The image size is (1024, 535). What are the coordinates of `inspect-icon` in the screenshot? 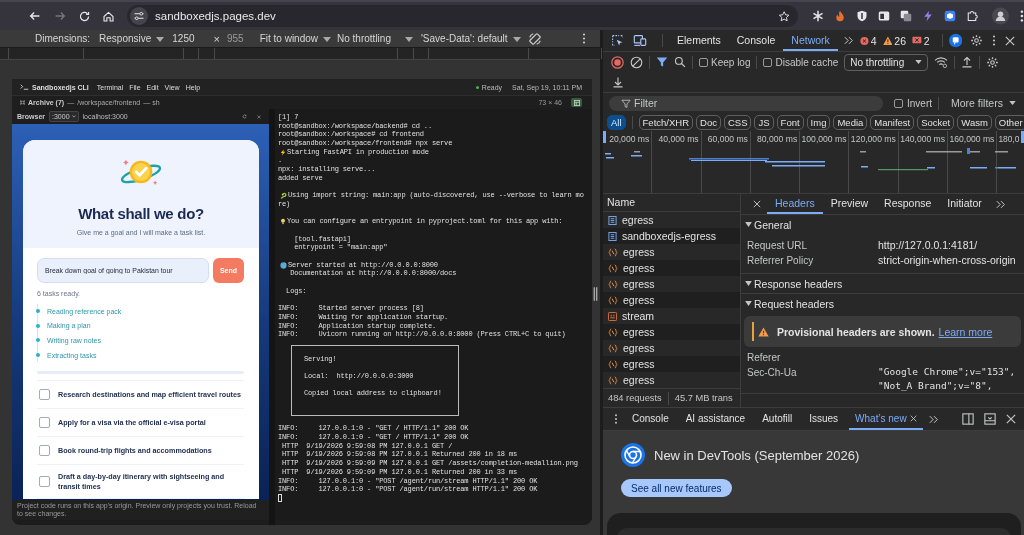 It's located at (617, 40).